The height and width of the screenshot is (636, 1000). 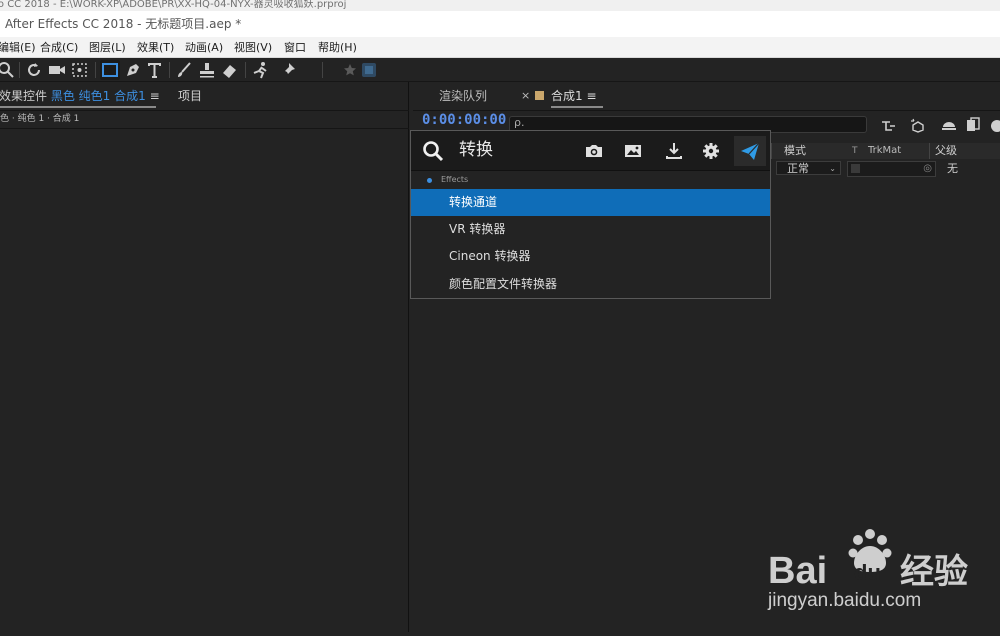 What do you see at coordinates (797, 571) in the screenshot?
I see `watermark-brand-left: Bai` at bounding box center [797, 571].